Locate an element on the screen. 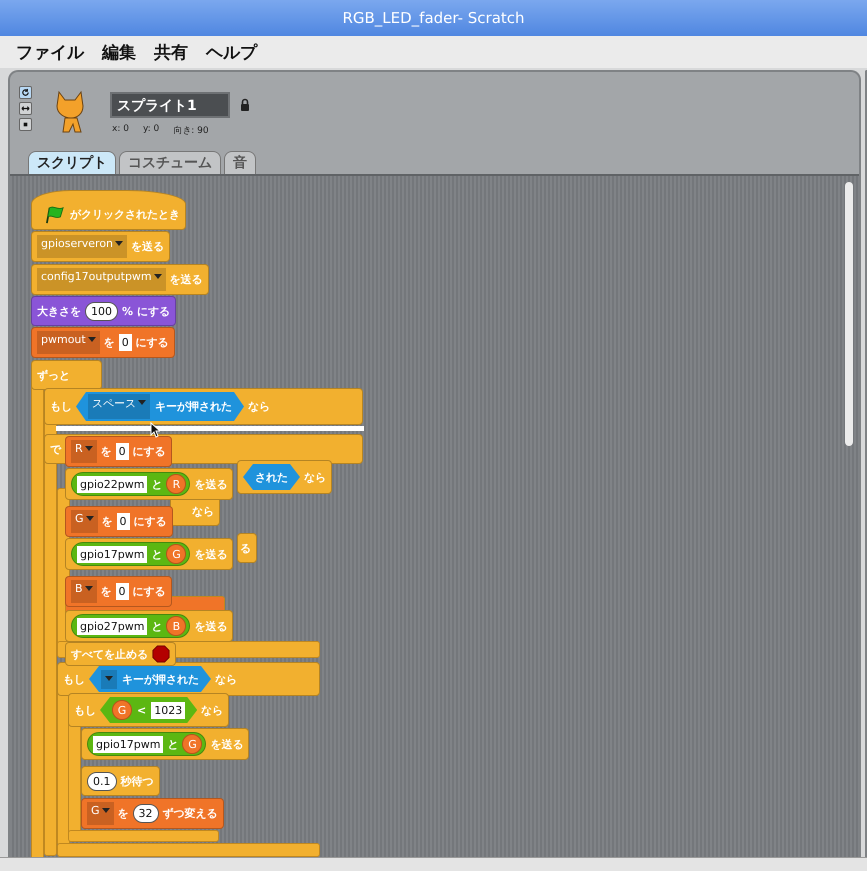 This screenshot has width=867, height=871. dropdown-menu: スペース is located at coordinates (119, 406).